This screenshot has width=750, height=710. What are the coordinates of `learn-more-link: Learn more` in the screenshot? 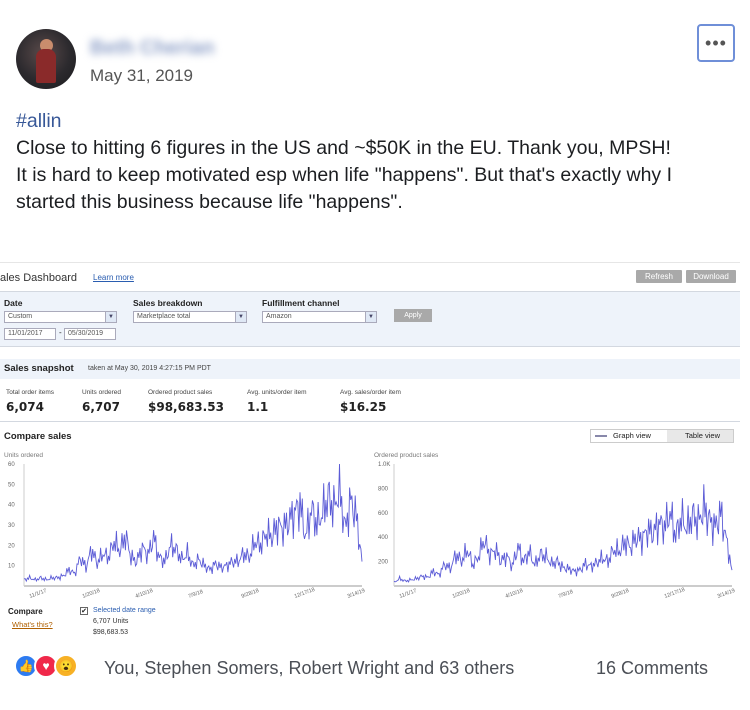 It's located at (113, 277).